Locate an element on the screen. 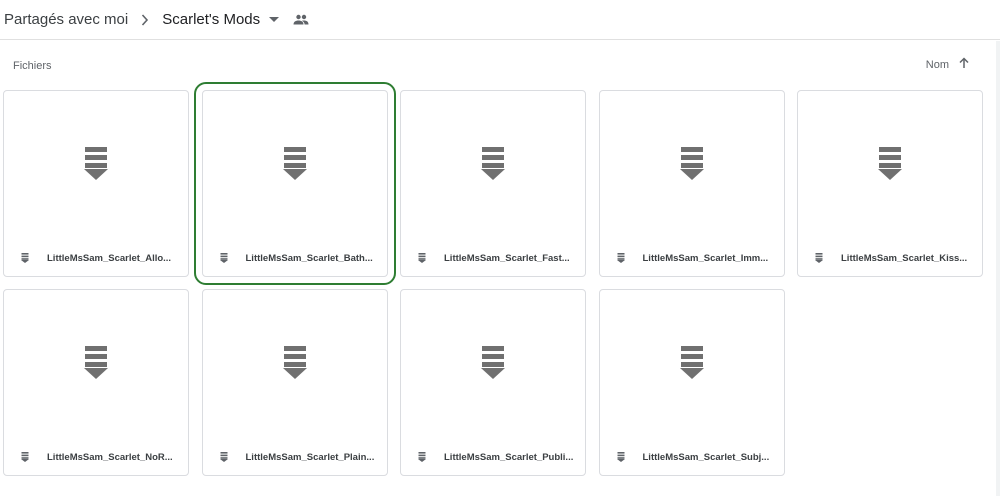  sort-by-name-button: Nom is located at coordinates (948, 65).